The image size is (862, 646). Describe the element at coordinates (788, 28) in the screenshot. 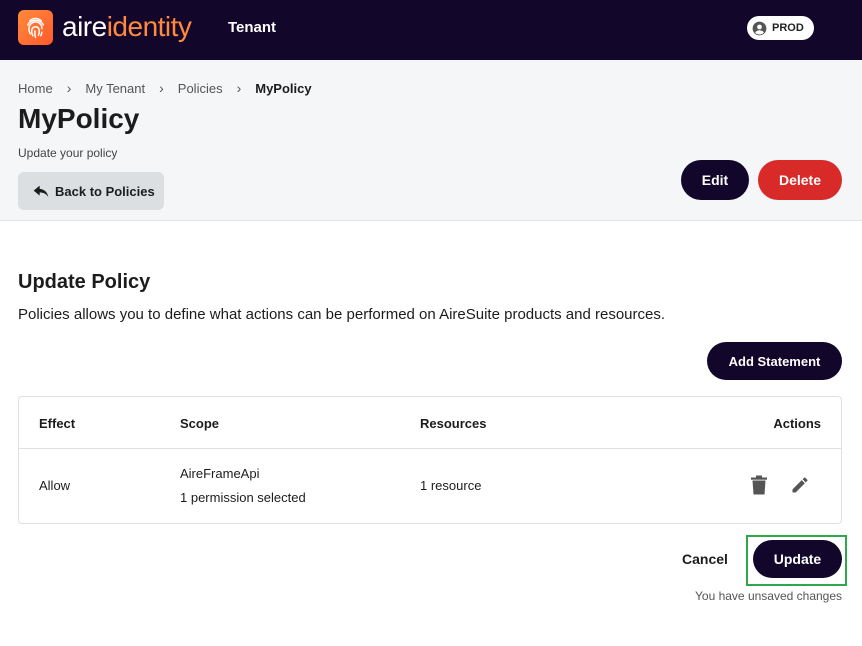

I see `environment-label: PROD` at that location.